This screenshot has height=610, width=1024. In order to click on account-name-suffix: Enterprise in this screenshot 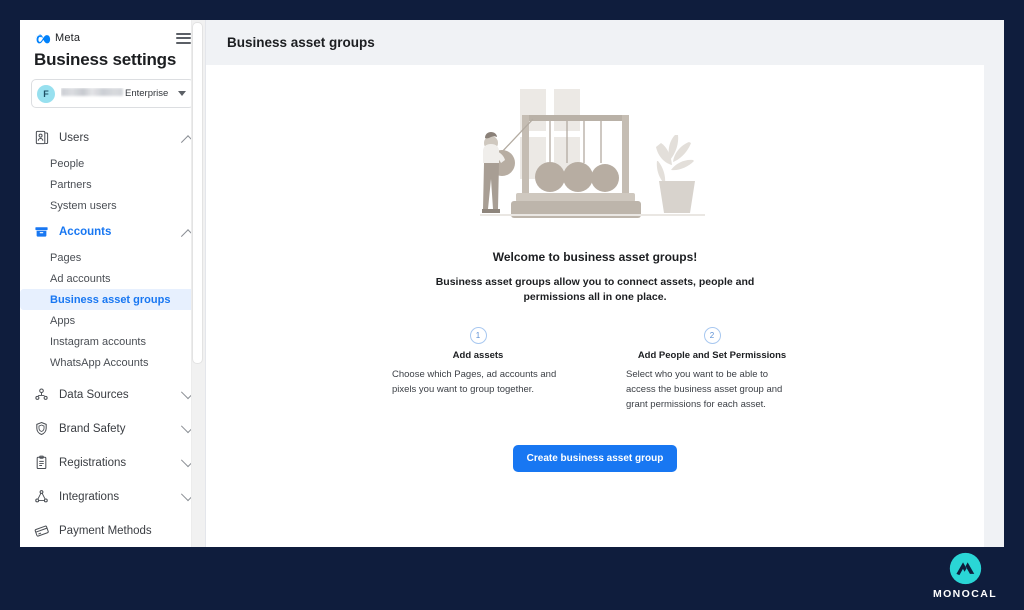, I will do `click(147, 93)`.